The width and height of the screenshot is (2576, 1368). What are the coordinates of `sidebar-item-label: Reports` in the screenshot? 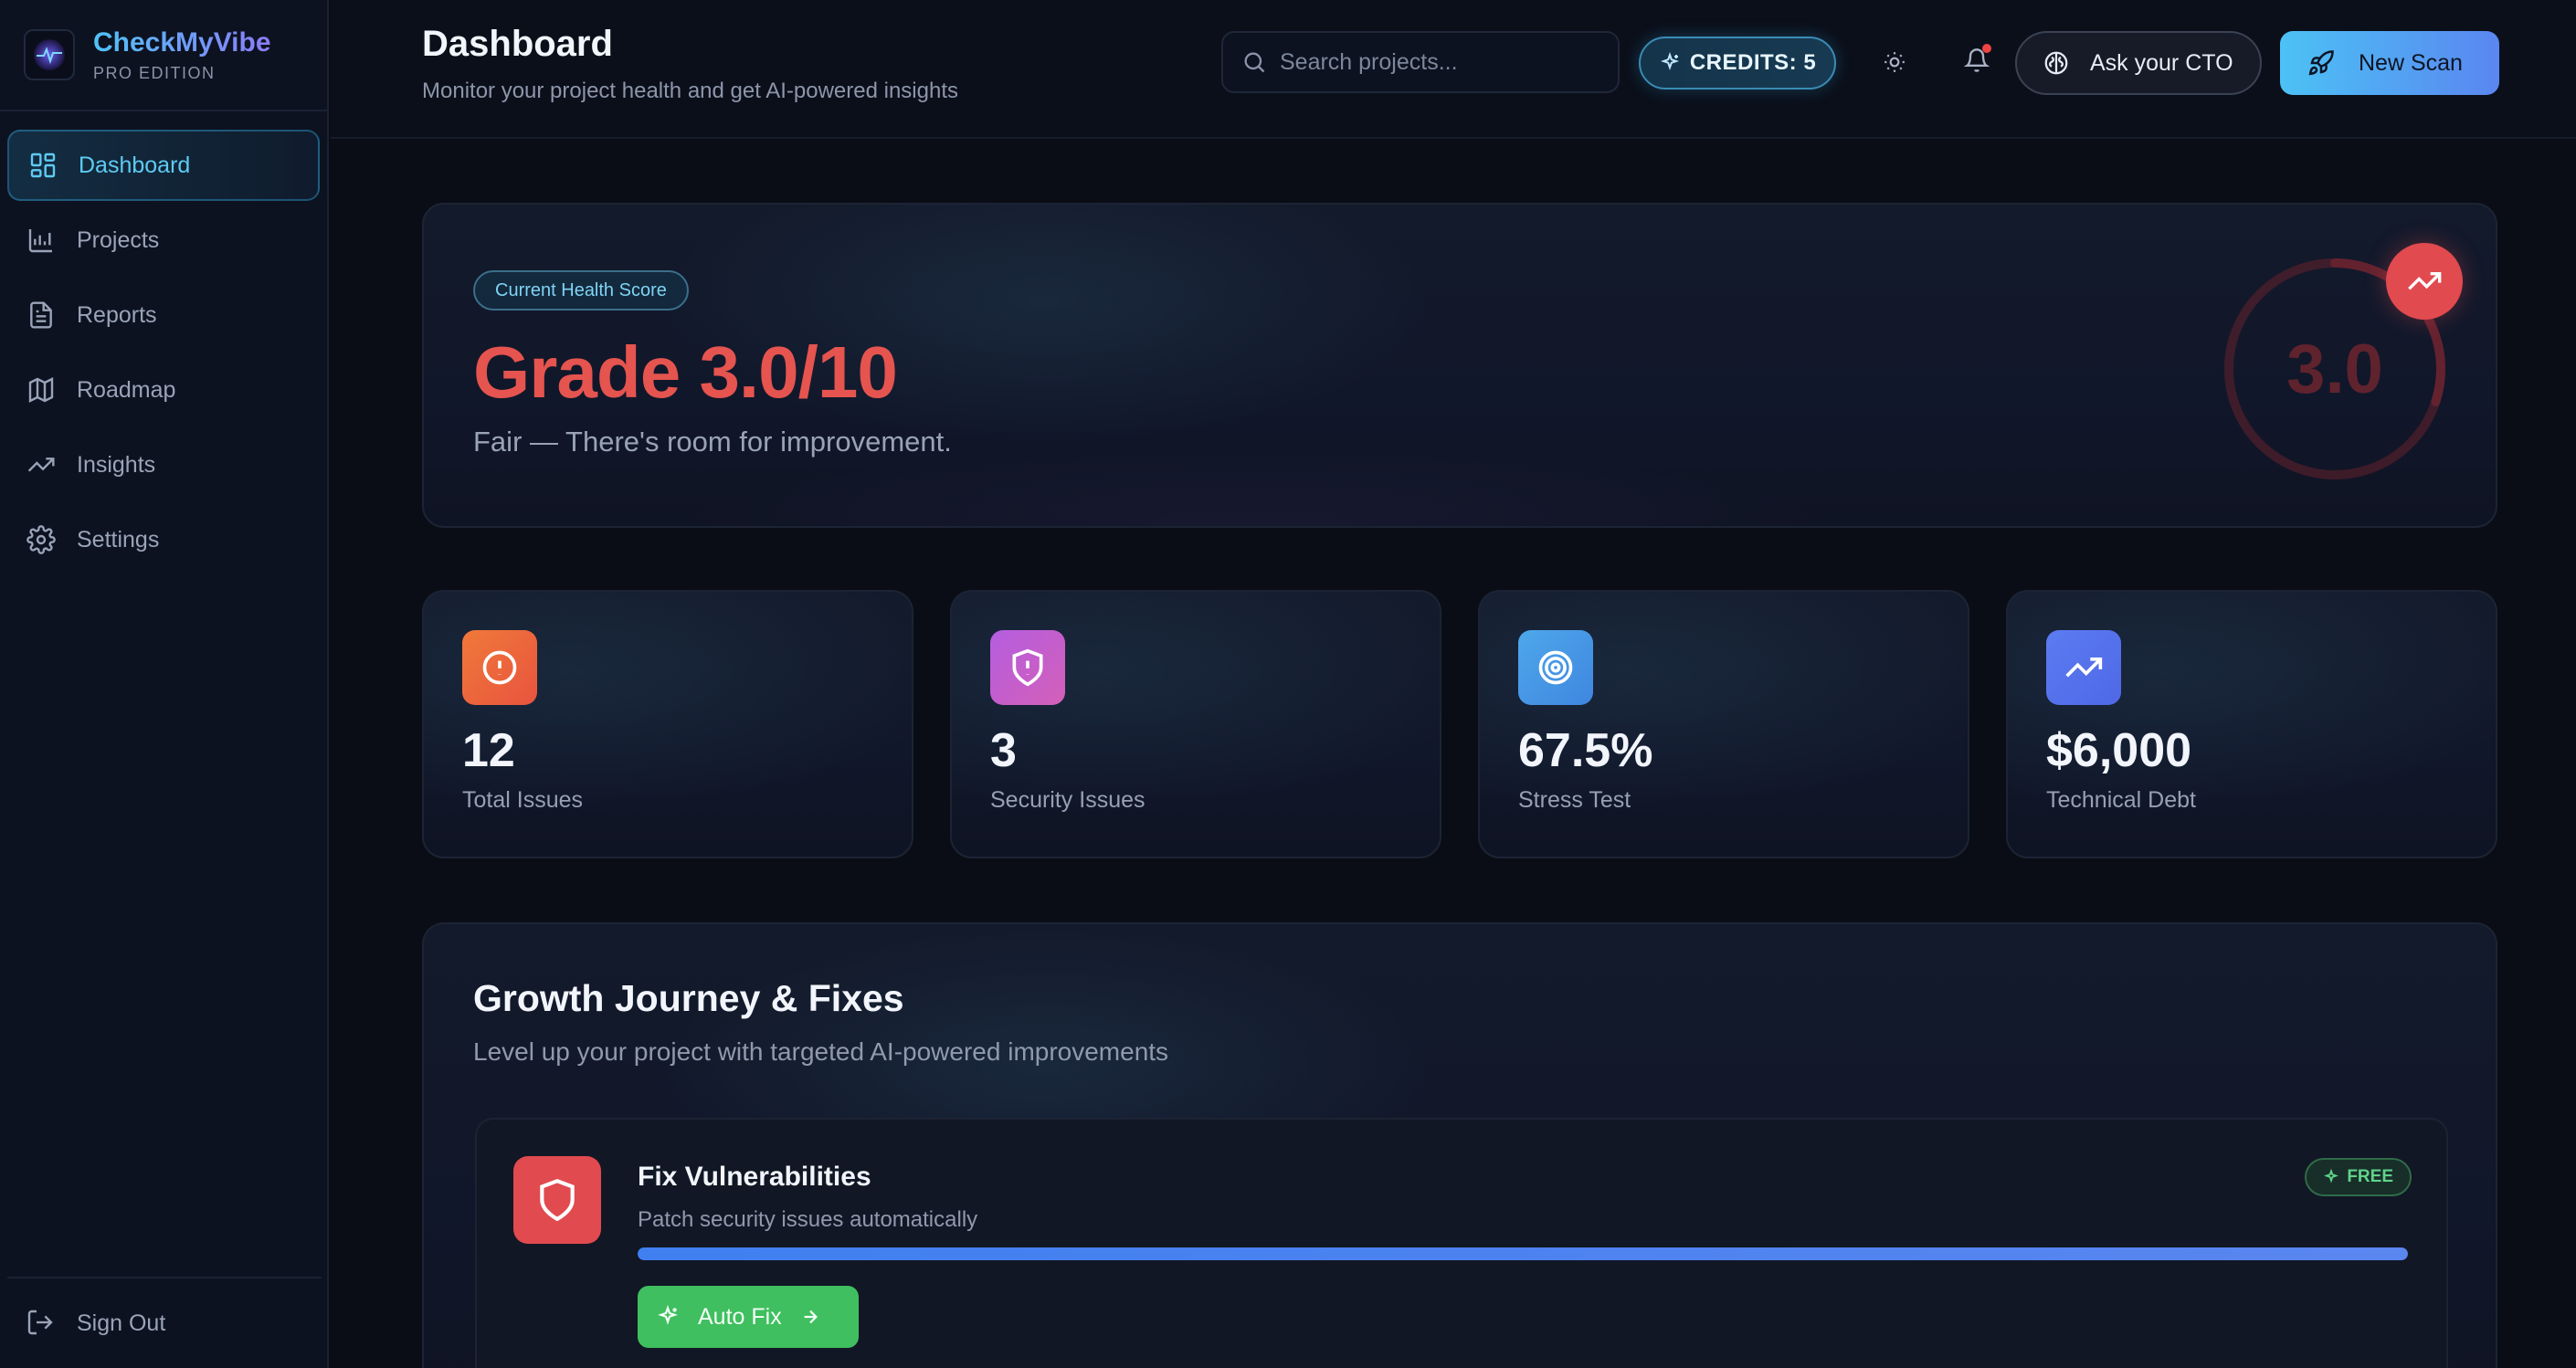 It's located at (117, 314).